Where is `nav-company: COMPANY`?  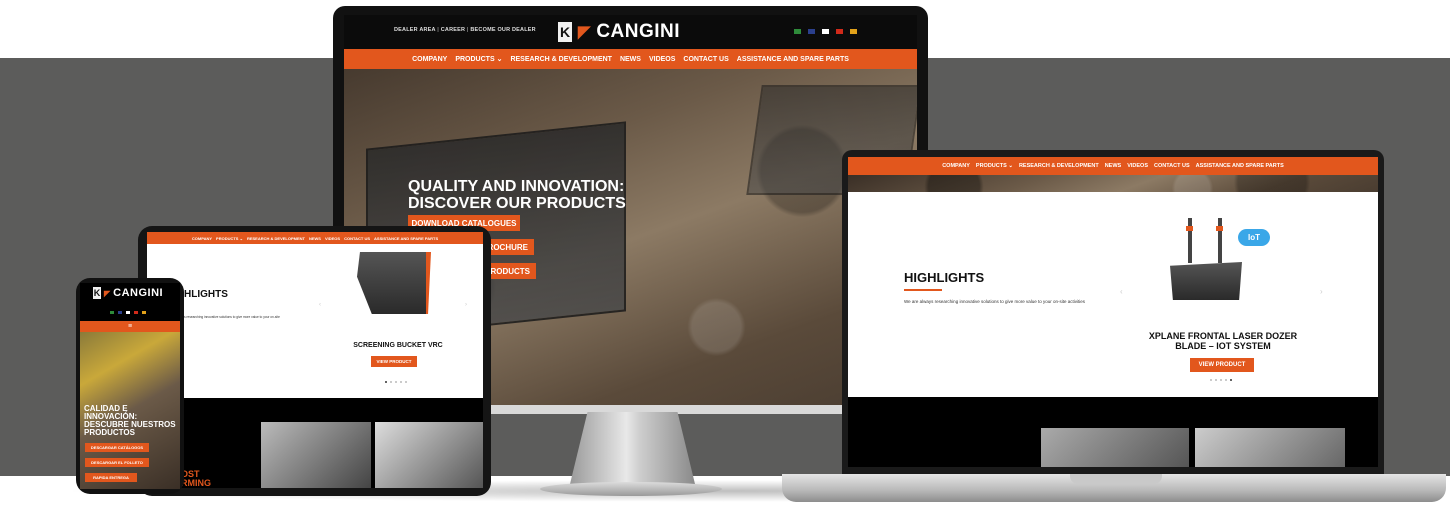
nav-company: COMPANY is located at coordinates (429, 59).